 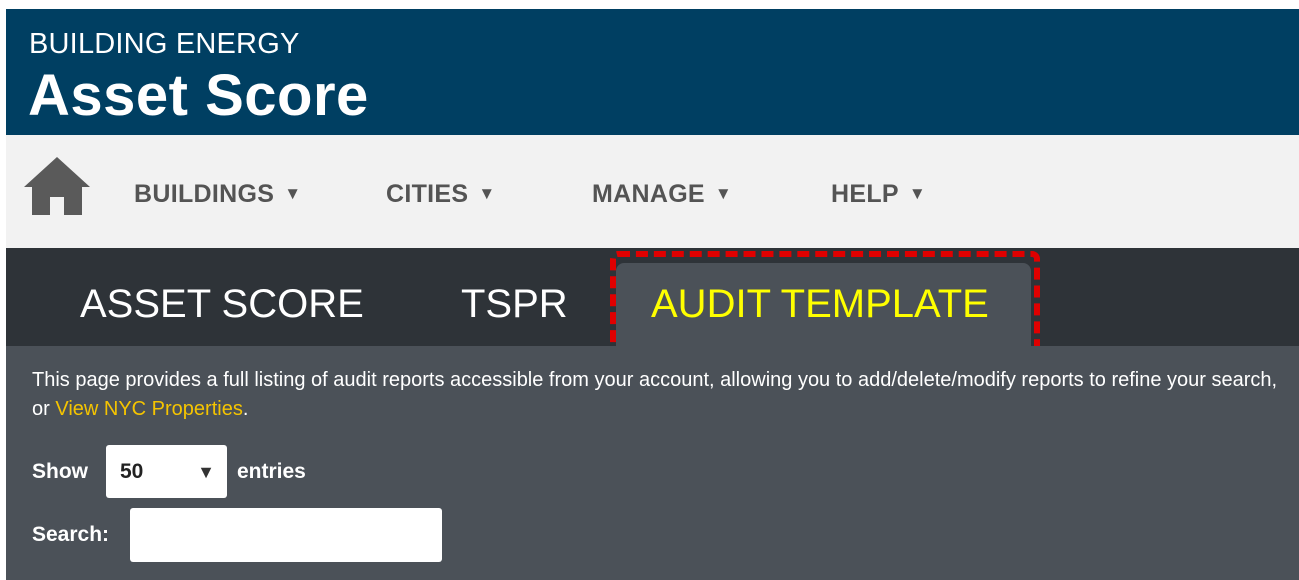 I want to click on nav-help: HELP ▼, so click(x=878, y=194).